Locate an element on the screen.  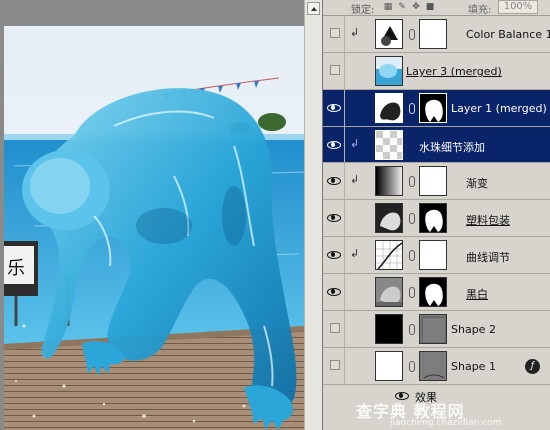
layer-row-black-white: 黑白 is located at coordinates (436, 292).